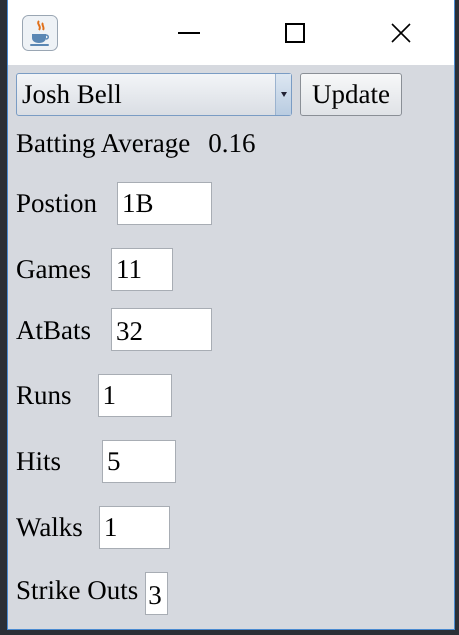 This screenshot has width=459, height=635. Describe the element at coordinates (161, 329) in the screenshot. I see `stat-field: 32` at that location.